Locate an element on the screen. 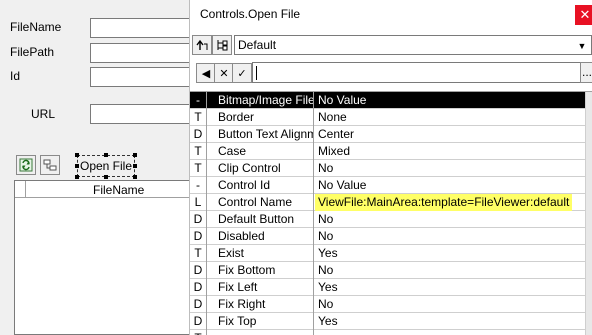 Image resolution: width=592 pixels, height=335 pixels. property-row: - Control Id No Value is located at coordinates (387, 185).